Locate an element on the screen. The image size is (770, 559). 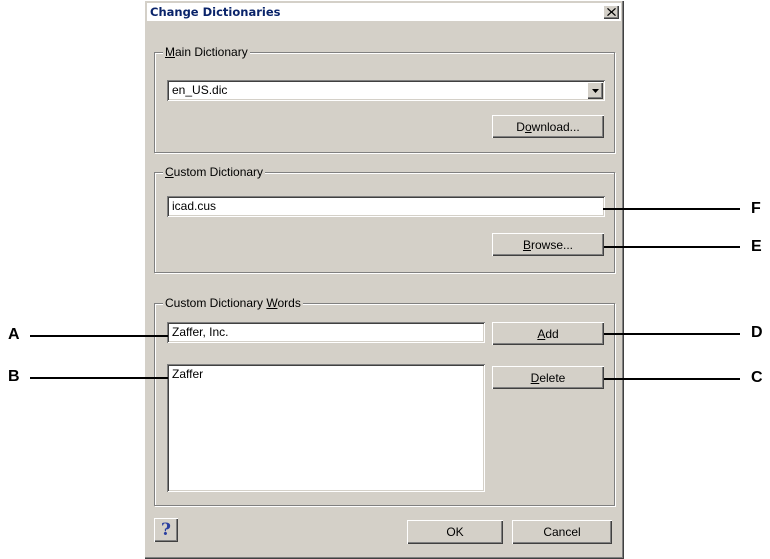
callout-label-c: C is located at coordinates (757, 377).